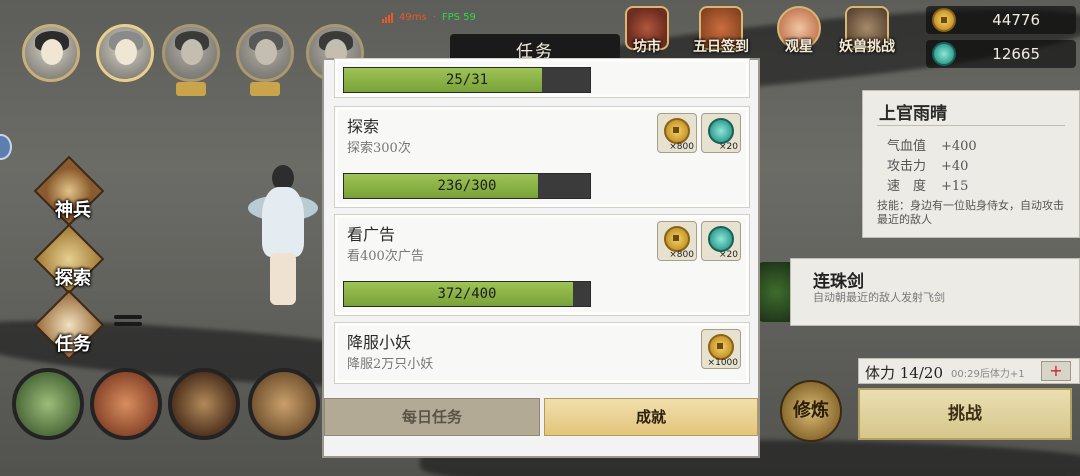  I want to click on task-card: 看广告 看400次广告 ×800 ×20 372/400, so click(542, 265).